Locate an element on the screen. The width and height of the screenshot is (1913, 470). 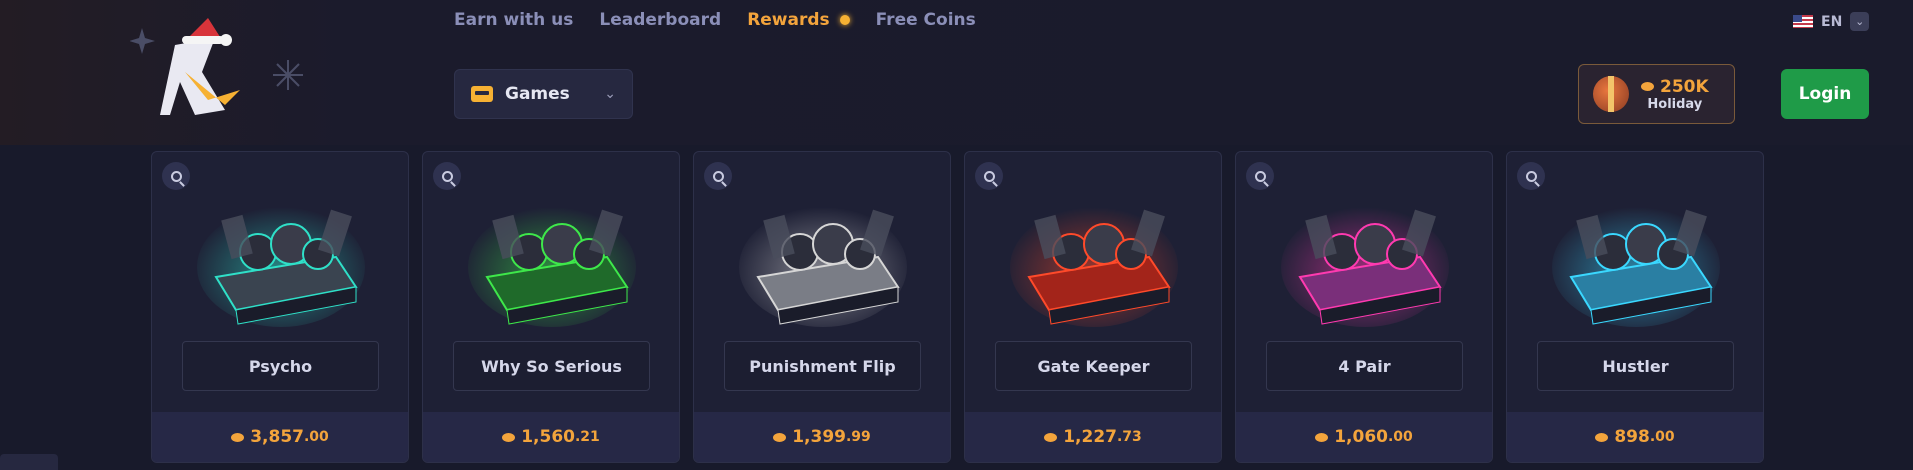
case-price-button: 1,227.73 is located at coordinates (1093, 437).